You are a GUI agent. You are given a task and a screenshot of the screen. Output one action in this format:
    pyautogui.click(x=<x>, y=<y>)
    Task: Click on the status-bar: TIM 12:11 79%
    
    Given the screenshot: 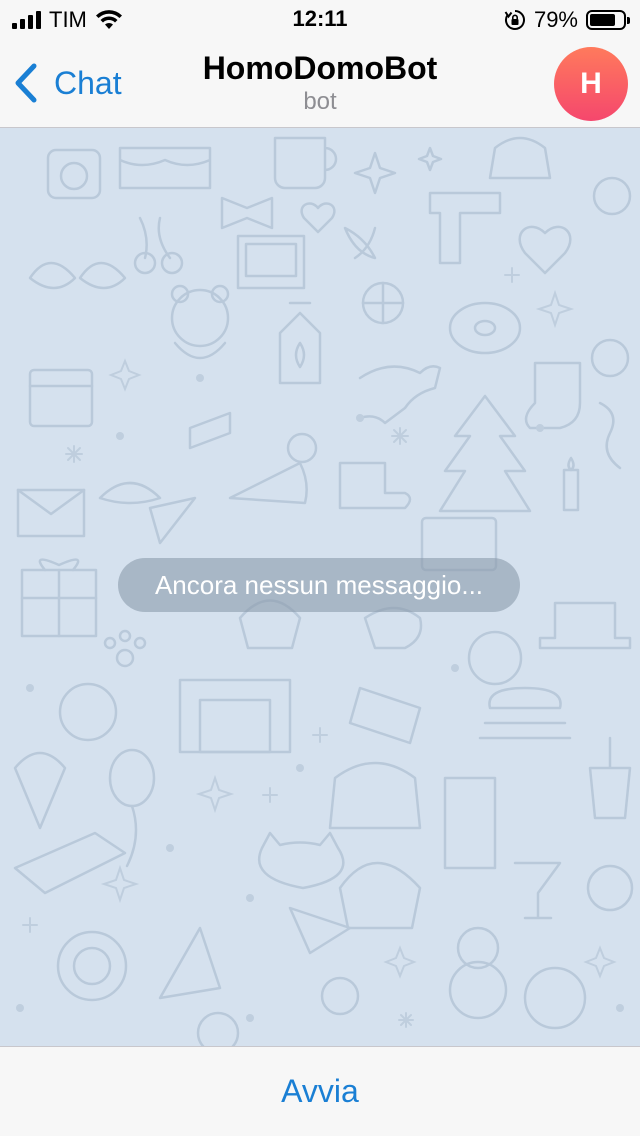 What is the action you would take?
    pyautogui.click(x=320, y=20)
    